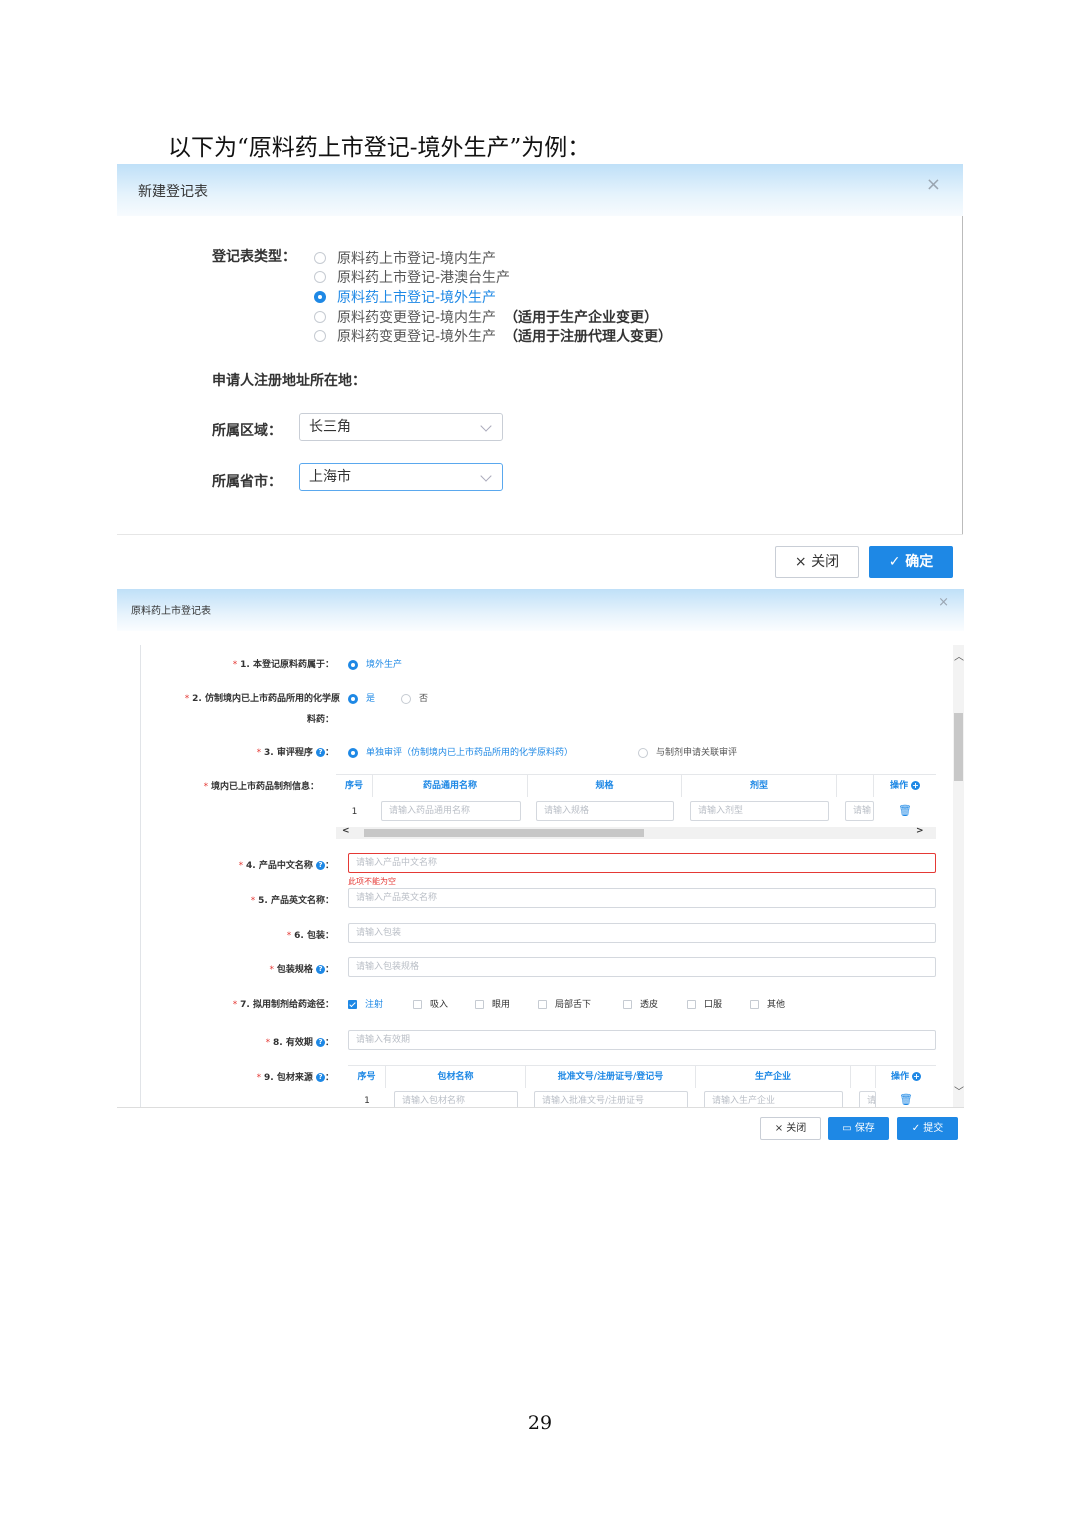 Image resolution: width=1080 pixels, height=1526 pixels. What do you see at coordinates (295, 1078) in the screenshot?
I see `field-9-label: * 9. 包材来源 ?：` at bounding box center [295, 1078].